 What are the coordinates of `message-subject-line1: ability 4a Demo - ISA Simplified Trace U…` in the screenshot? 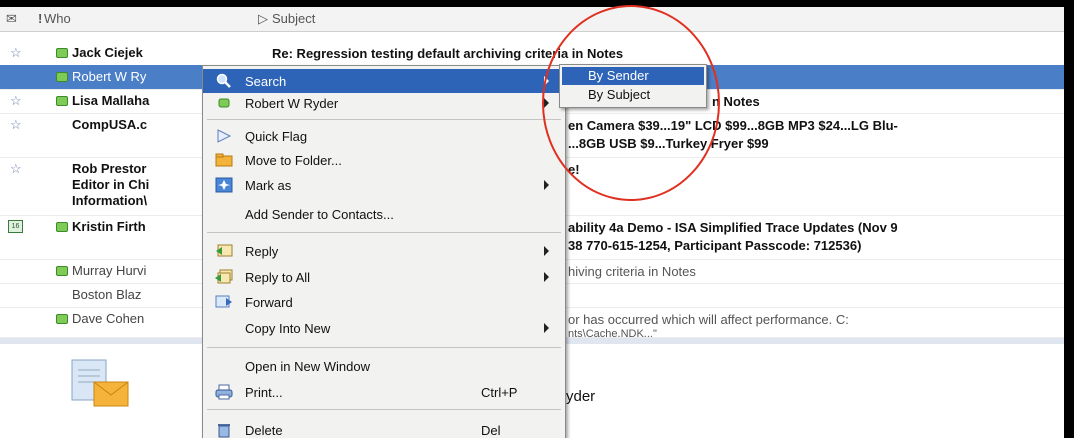 It's located at (733, 227).